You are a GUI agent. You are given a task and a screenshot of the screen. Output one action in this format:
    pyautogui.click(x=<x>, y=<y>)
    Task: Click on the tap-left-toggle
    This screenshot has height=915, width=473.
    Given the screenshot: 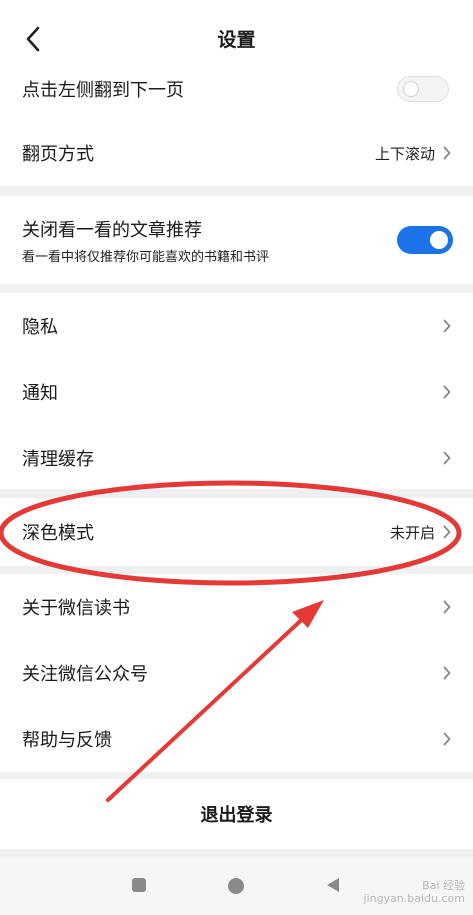 What is the action you would take?
    pyautogui.click(x=423, y=89)
    